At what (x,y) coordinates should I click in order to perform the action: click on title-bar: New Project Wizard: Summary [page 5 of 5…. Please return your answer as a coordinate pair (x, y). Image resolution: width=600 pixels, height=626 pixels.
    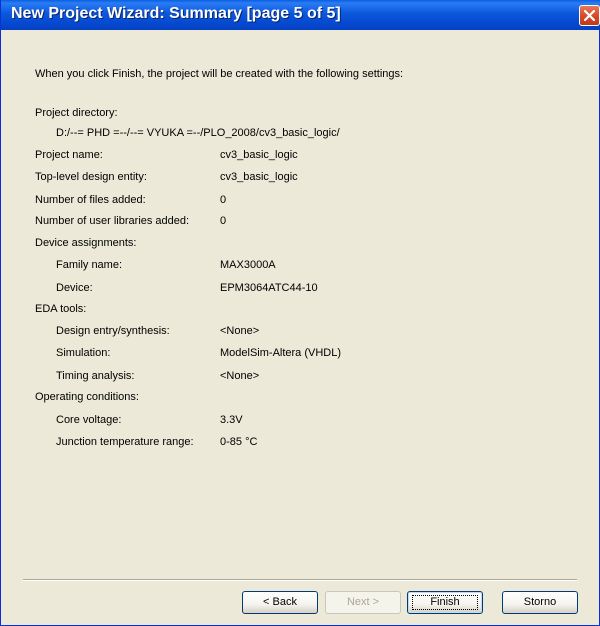
    Looking at the image, I should click on (300, 15).